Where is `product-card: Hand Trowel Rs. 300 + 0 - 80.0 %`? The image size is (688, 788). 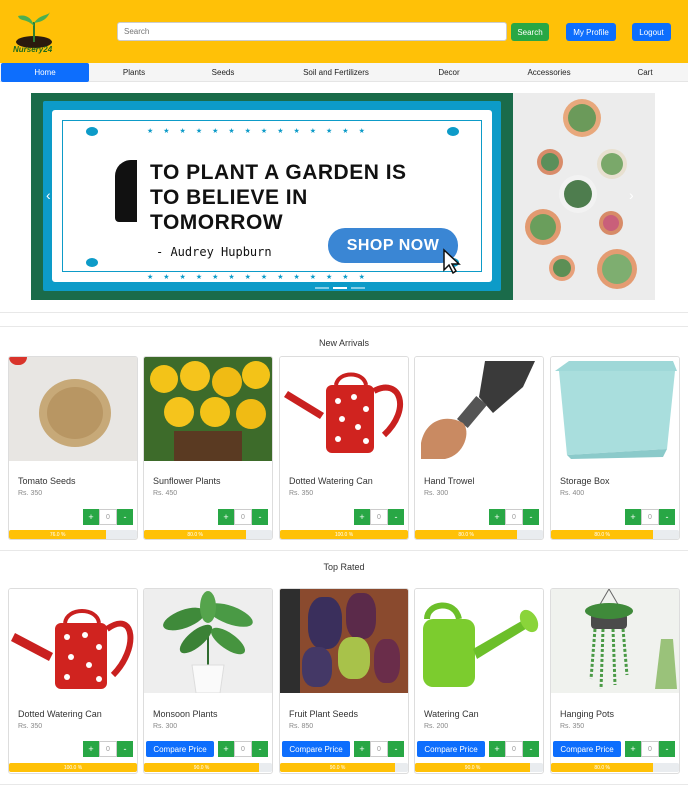
product-card: Hand Trowel Rs. 300 + 0 - 80.0 % is located at coordinates (479, 448).